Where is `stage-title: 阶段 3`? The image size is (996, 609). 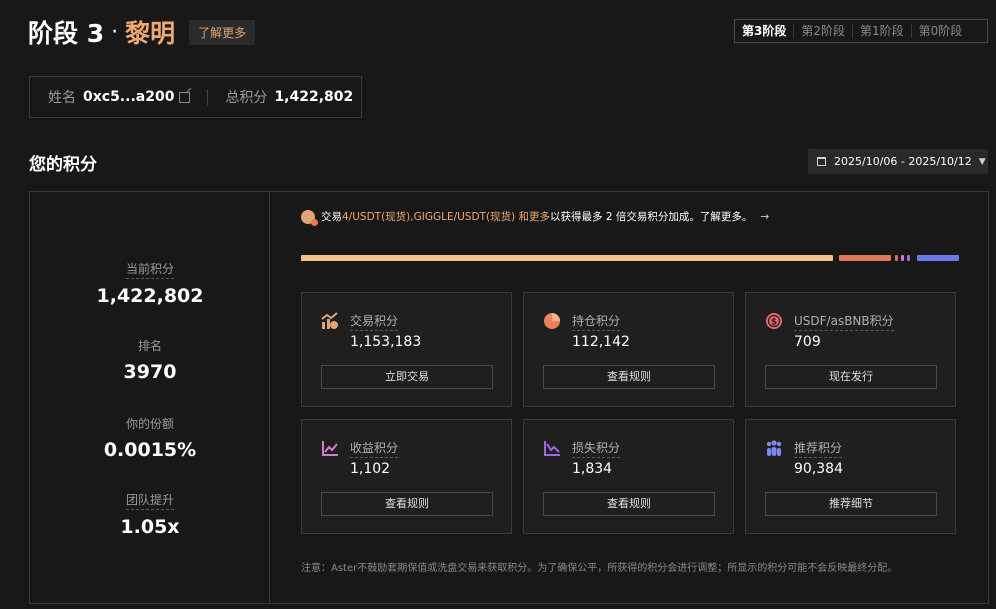 stage-title: 阶段 3 is located at coordinates (66, 33).